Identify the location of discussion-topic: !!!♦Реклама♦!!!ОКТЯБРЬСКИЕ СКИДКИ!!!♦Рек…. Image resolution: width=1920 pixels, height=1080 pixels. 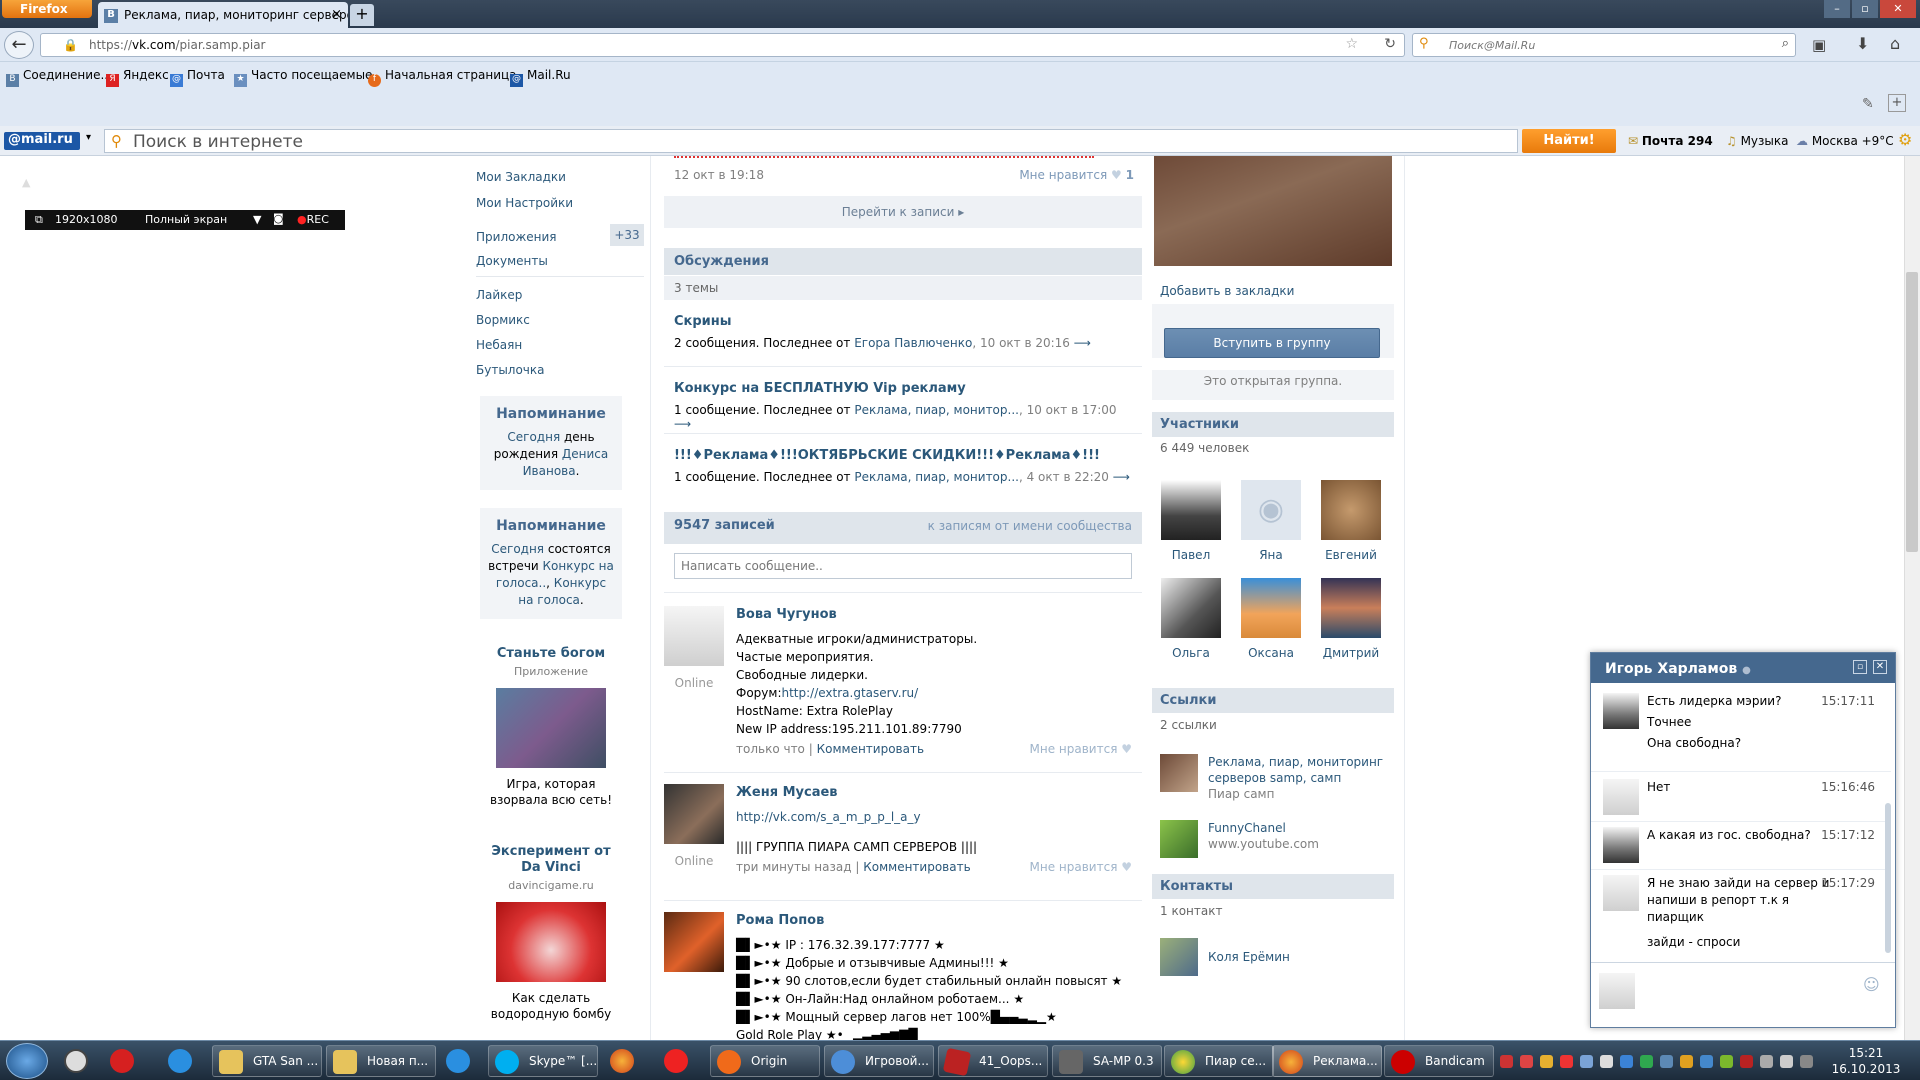
(904, 466).